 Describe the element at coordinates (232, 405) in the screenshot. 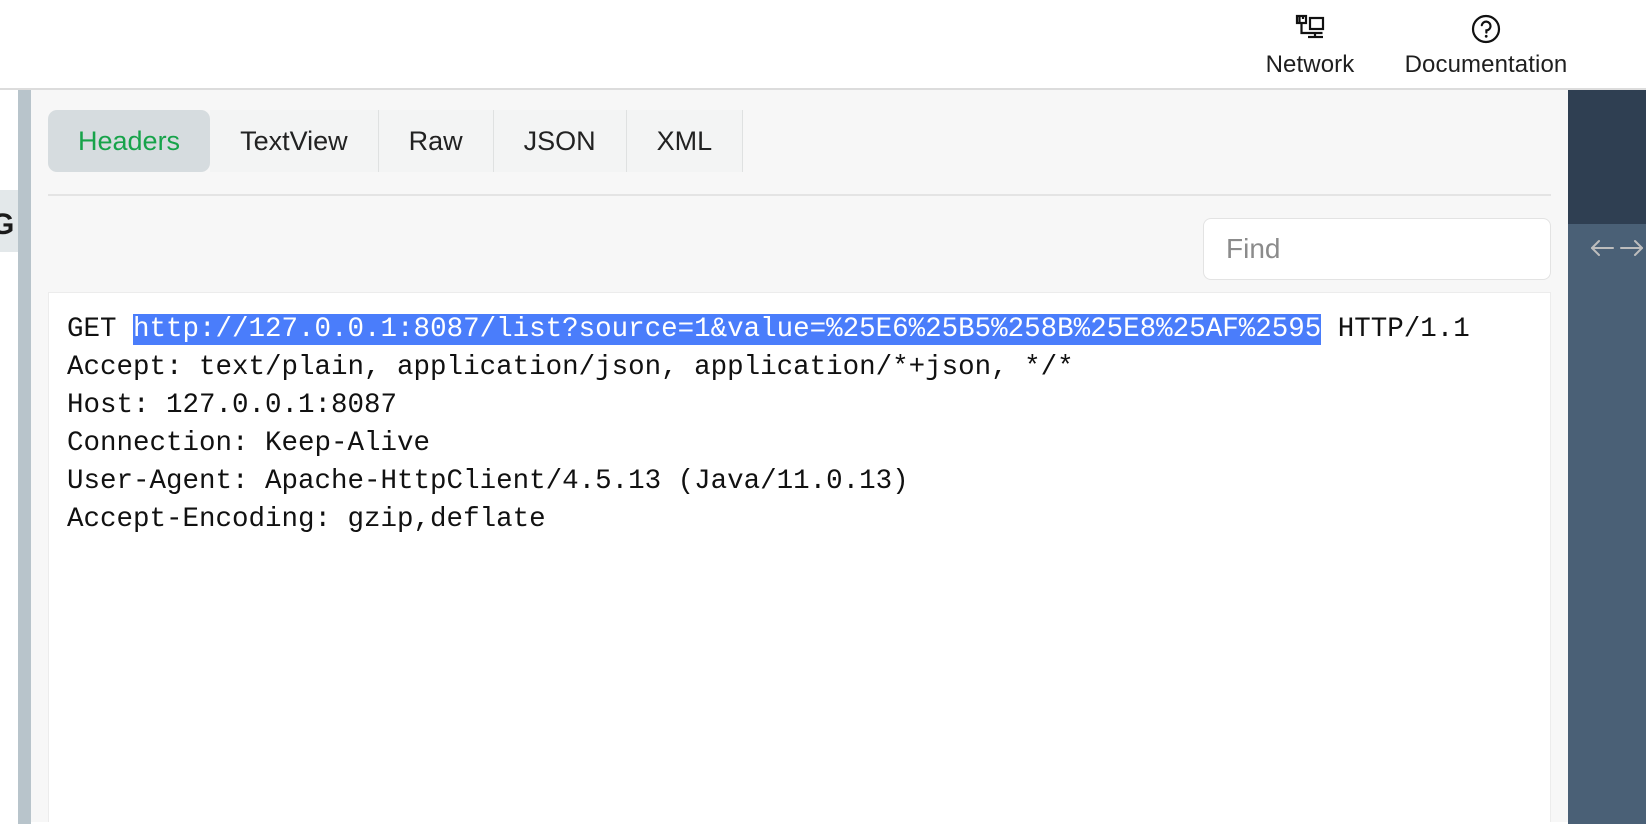

I see `header-line-host: Host: 127.0.0.1:8087` at that location.